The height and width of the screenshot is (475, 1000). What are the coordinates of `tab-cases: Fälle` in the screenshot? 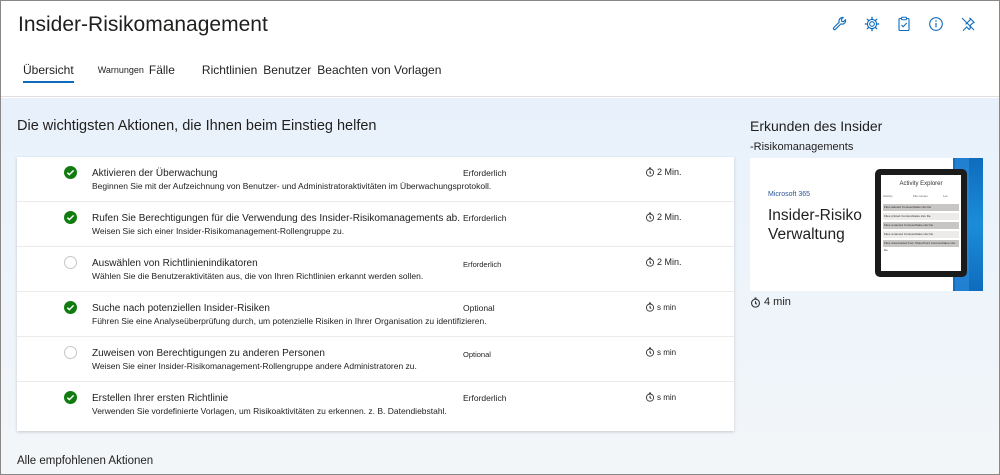 It's located at (162, 73).